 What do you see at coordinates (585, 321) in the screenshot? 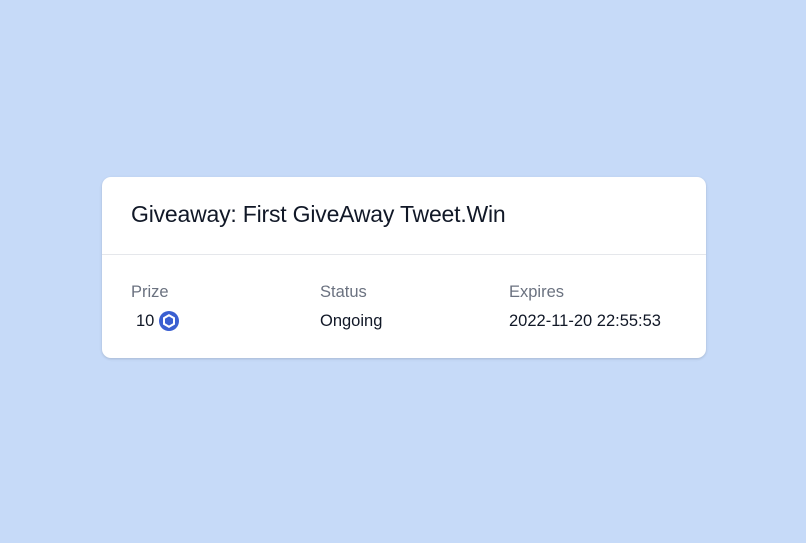
I see `expires-value: 2022-11-20 22:55:53` at bounding box center [585, 321].